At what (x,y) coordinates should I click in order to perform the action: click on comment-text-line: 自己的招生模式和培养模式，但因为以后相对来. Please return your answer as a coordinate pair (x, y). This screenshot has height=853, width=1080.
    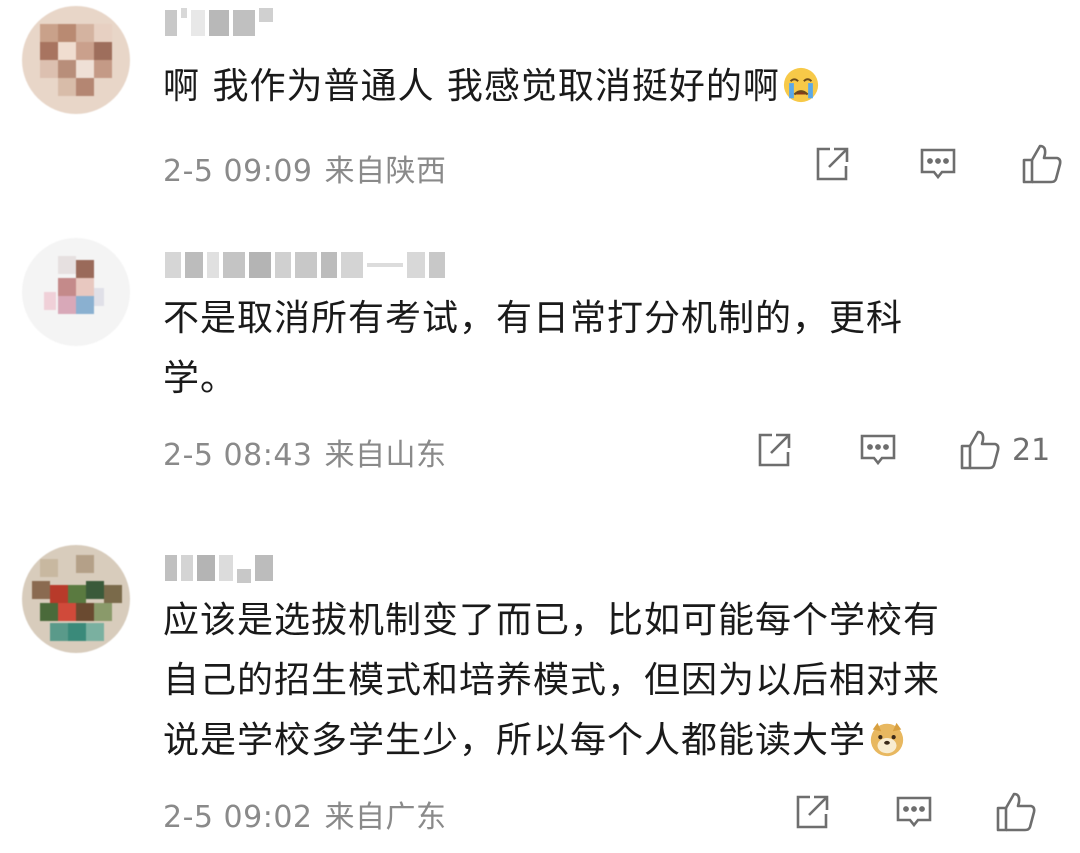
    Looking at the image, I should click on (552, 680).